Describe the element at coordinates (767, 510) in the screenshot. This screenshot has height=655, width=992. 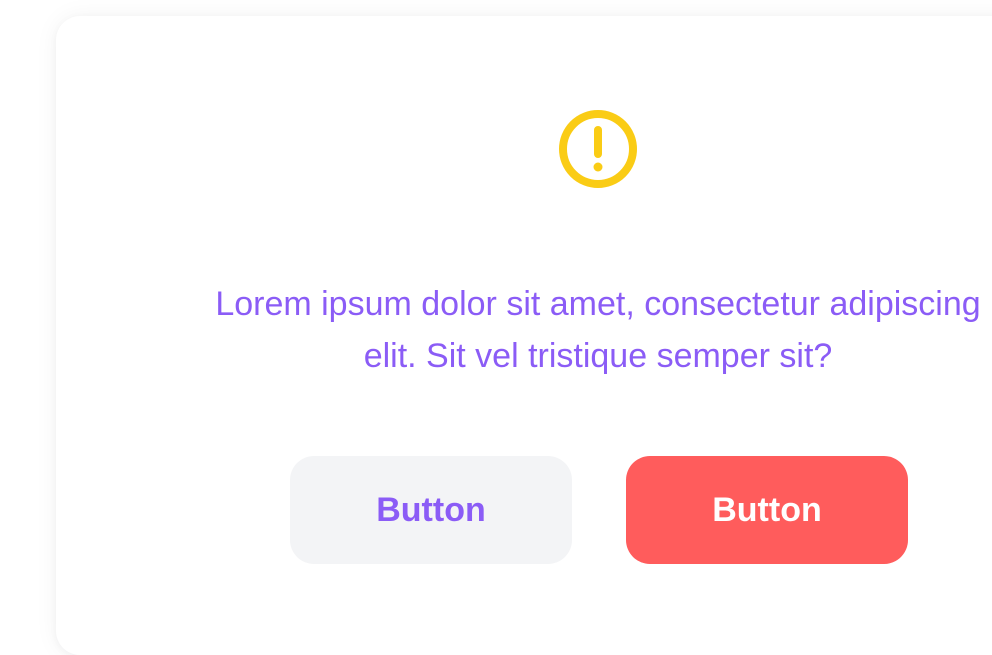
I see `primary-button: Button` at that location.